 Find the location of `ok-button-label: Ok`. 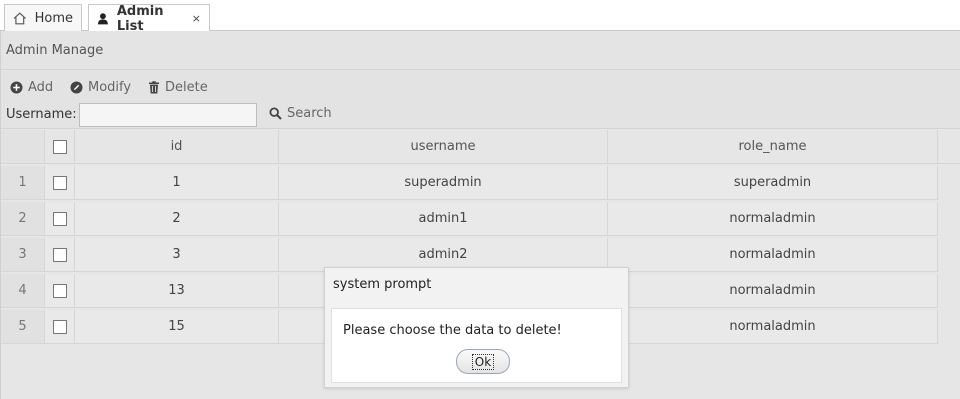

ok-button-label: Ok is located at coordinates (483, 361).